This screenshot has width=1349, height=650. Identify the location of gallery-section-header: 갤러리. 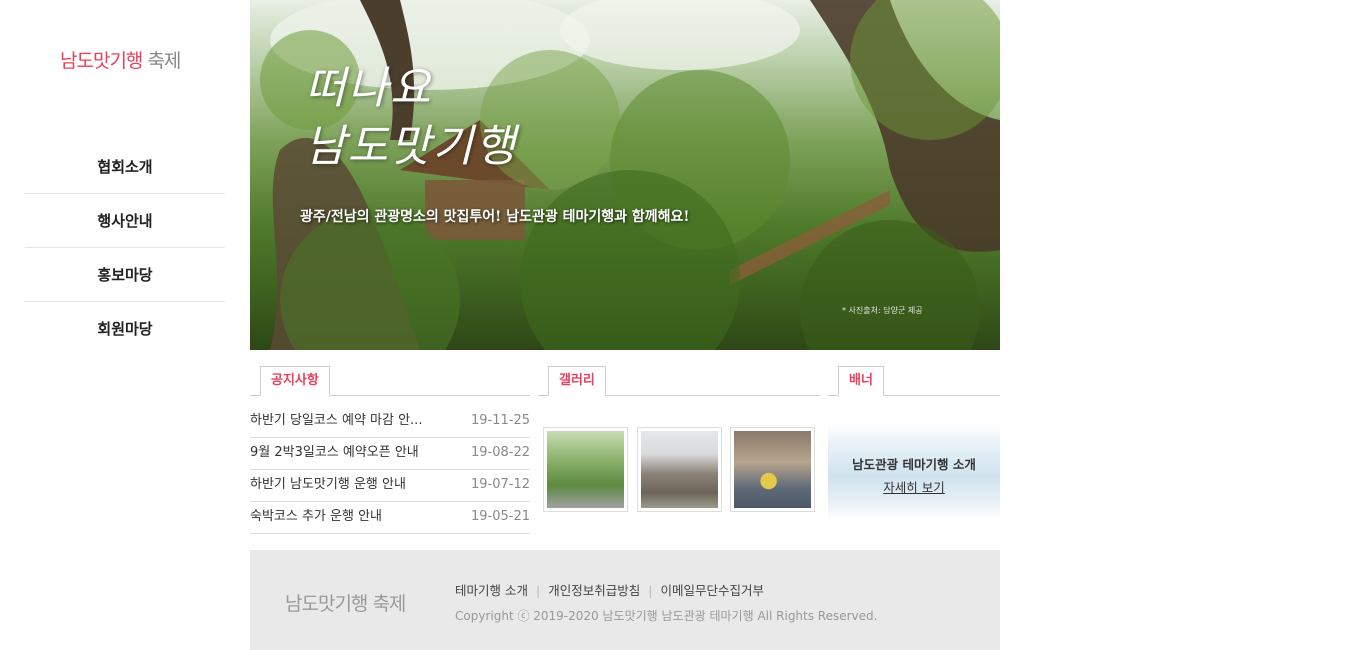
(679, 381).